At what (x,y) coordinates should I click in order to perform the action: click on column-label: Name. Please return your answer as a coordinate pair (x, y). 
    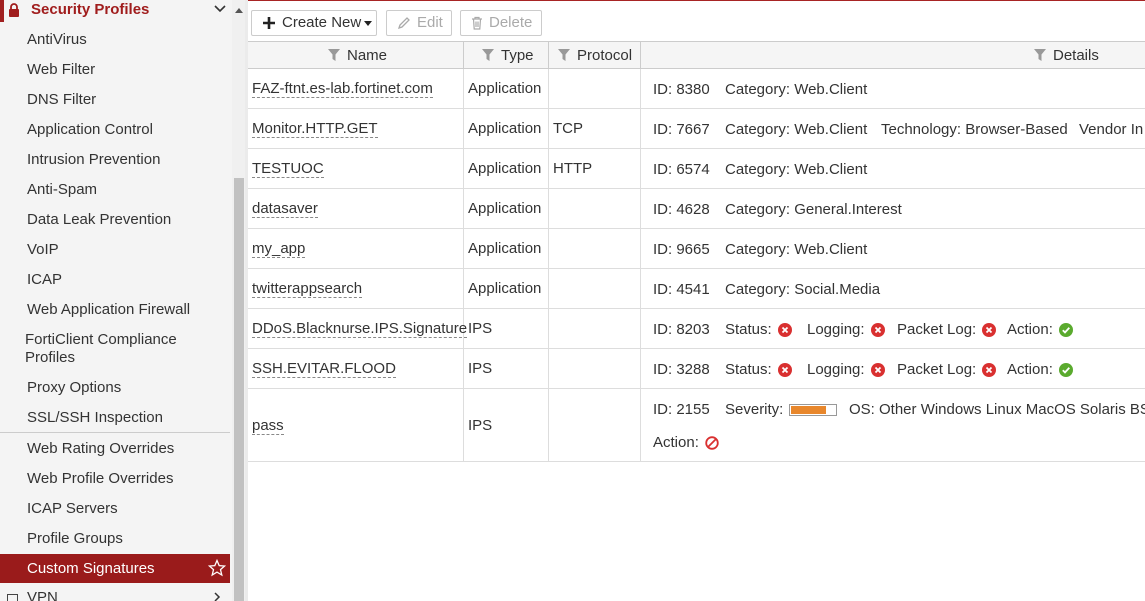
    Looking at the image, I should click on (367, 55).